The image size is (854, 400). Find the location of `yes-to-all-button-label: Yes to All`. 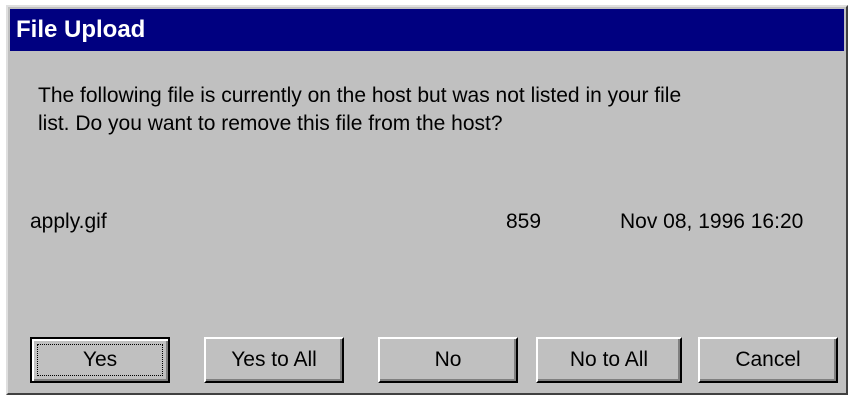

yes-to-all-button-label: Yes to All is located at coordinates (274, 359).